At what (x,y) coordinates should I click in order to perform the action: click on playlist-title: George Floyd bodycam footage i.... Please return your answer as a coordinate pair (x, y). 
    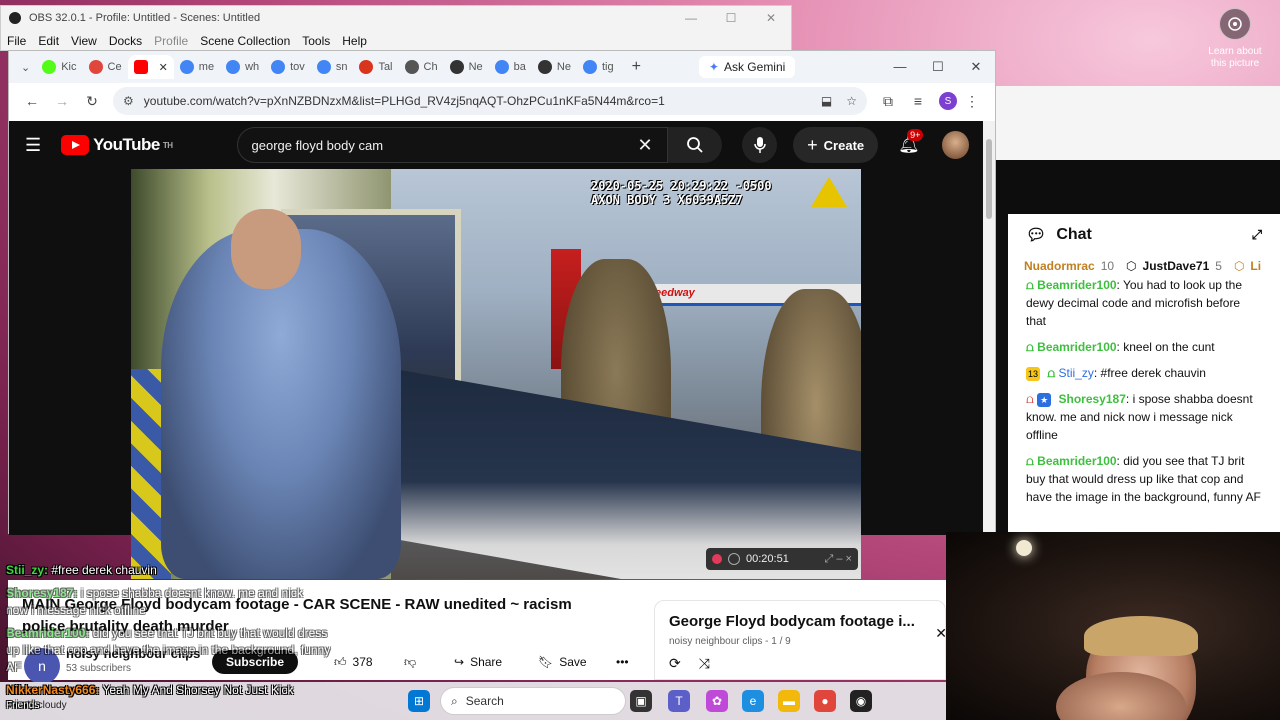
    Looking at the image, I should click on (800, 621).